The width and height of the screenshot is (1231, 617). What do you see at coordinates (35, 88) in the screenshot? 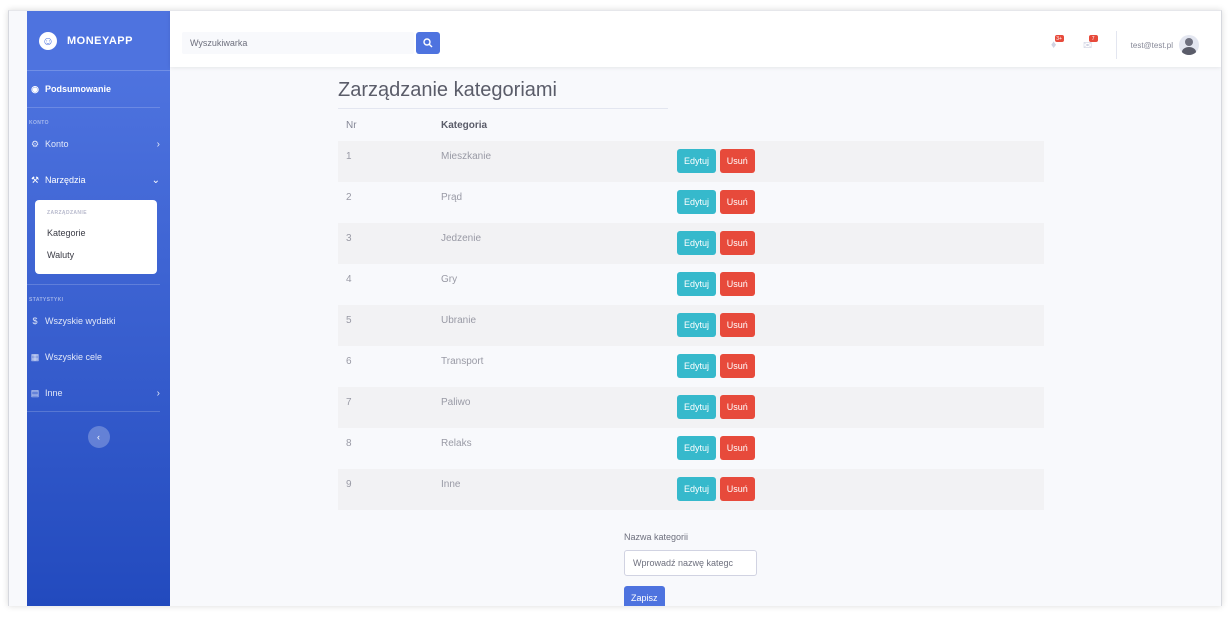
I see `dashboard-icon: ◉` at bounding box center [35, 88].